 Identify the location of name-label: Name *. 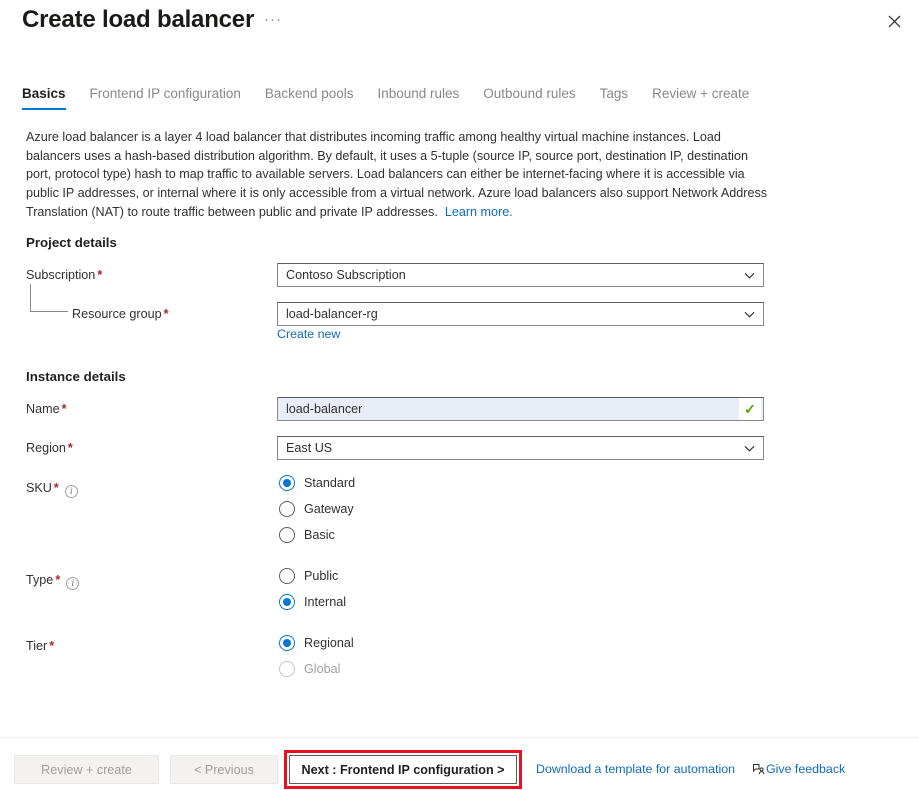
(46, 409).